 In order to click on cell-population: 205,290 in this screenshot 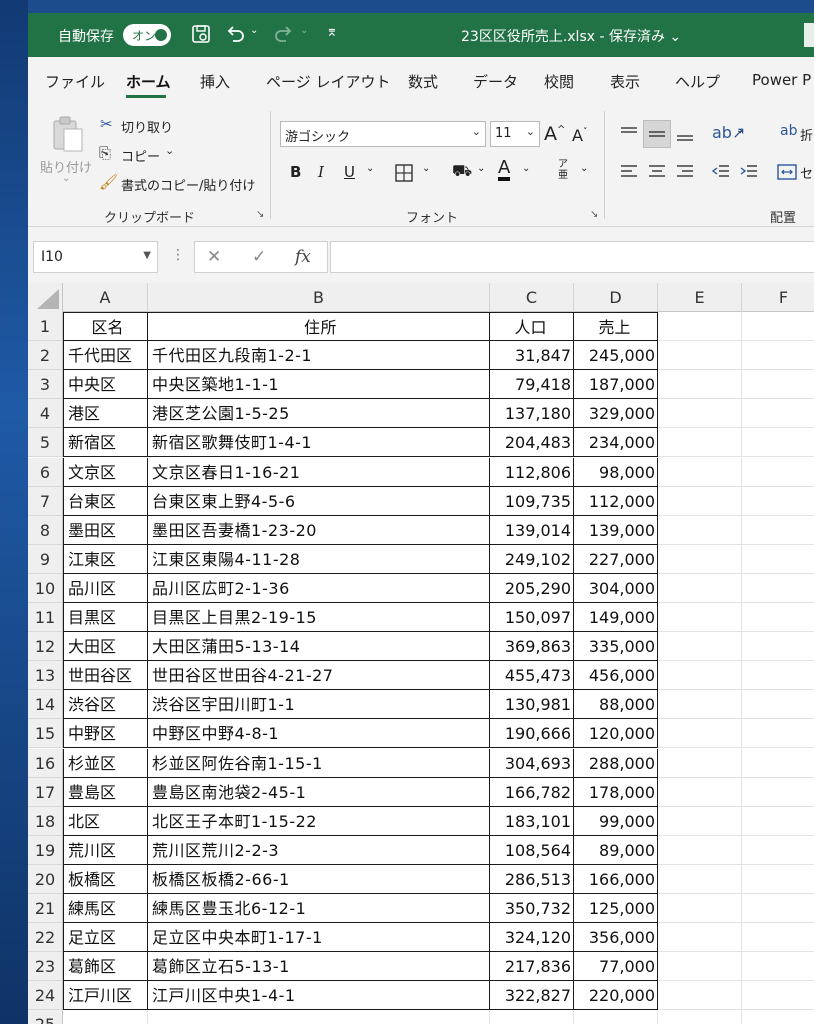, I will do `click(532, 588)`.